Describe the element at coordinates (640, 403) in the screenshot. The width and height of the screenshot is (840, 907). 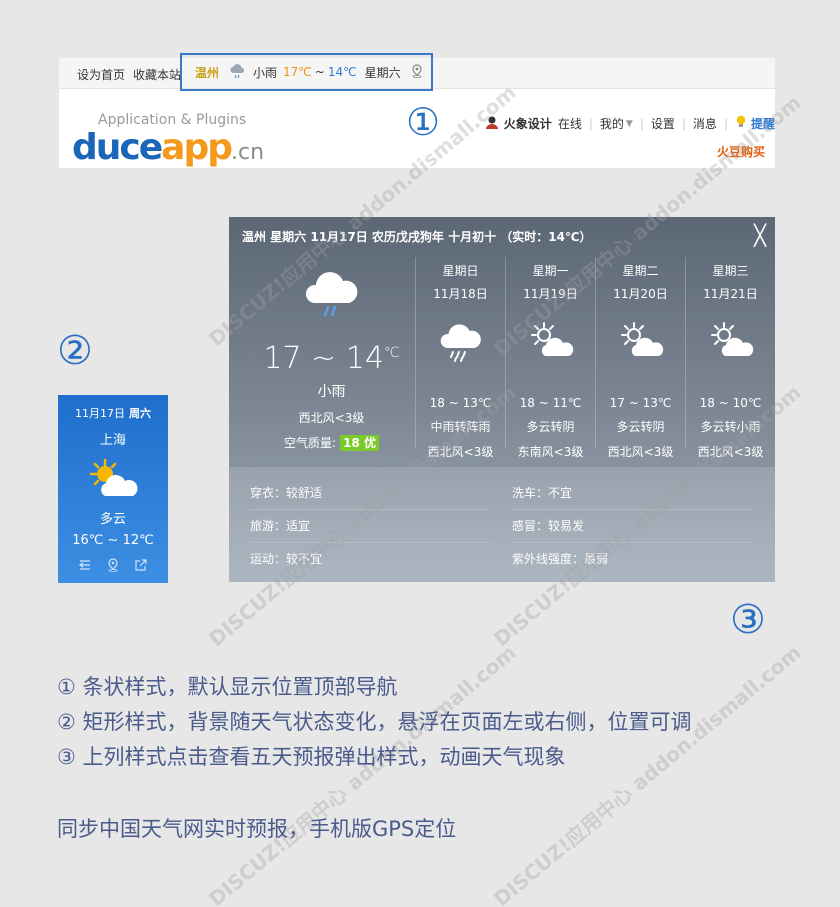
I see `forecast-temp: 17 ~ 13℃` at that location.